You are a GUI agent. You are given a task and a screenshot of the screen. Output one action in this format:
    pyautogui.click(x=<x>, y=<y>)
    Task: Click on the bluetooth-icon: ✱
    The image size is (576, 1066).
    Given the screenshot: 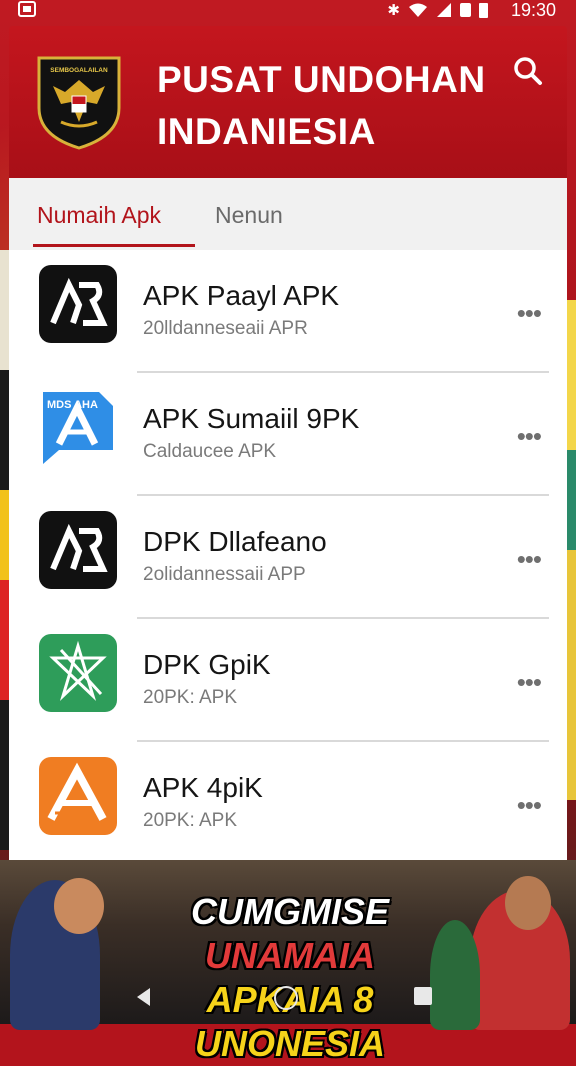 What is the action you would take?
    pyautogui.click(x=393, y=10)
    